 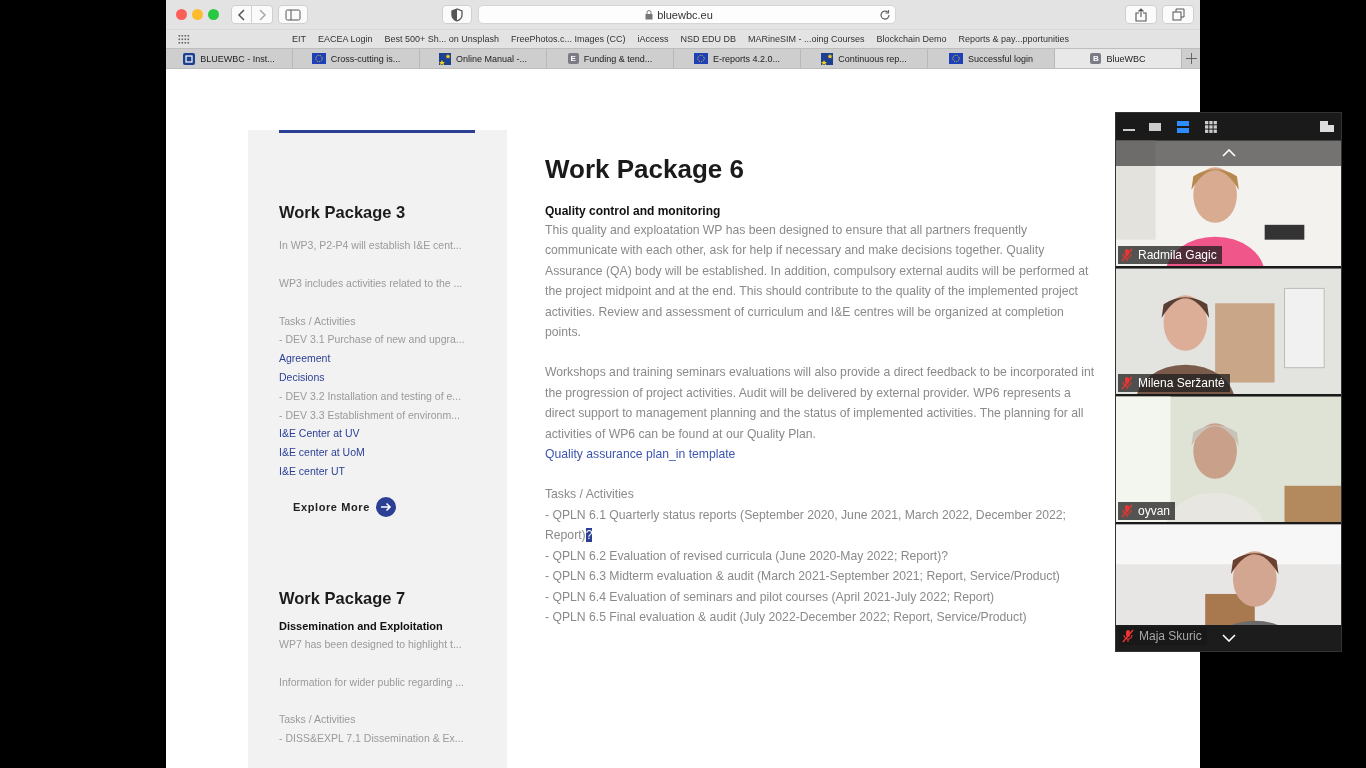 What do you see at coordinates (299, 39) in the screenshot?
I see `bookmark-link: EIT` at bounding box center [299, 39].